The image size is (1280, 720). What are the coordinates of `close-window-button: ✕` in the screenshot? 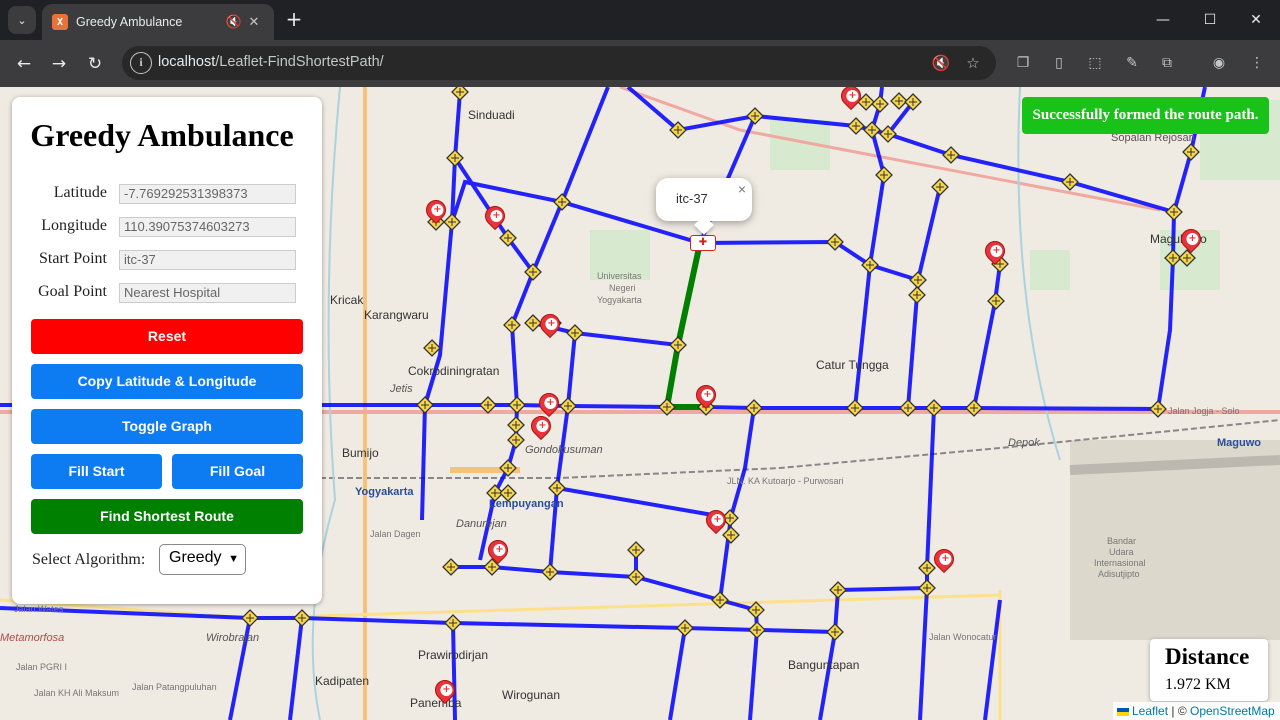 It's located at (1256, 20).